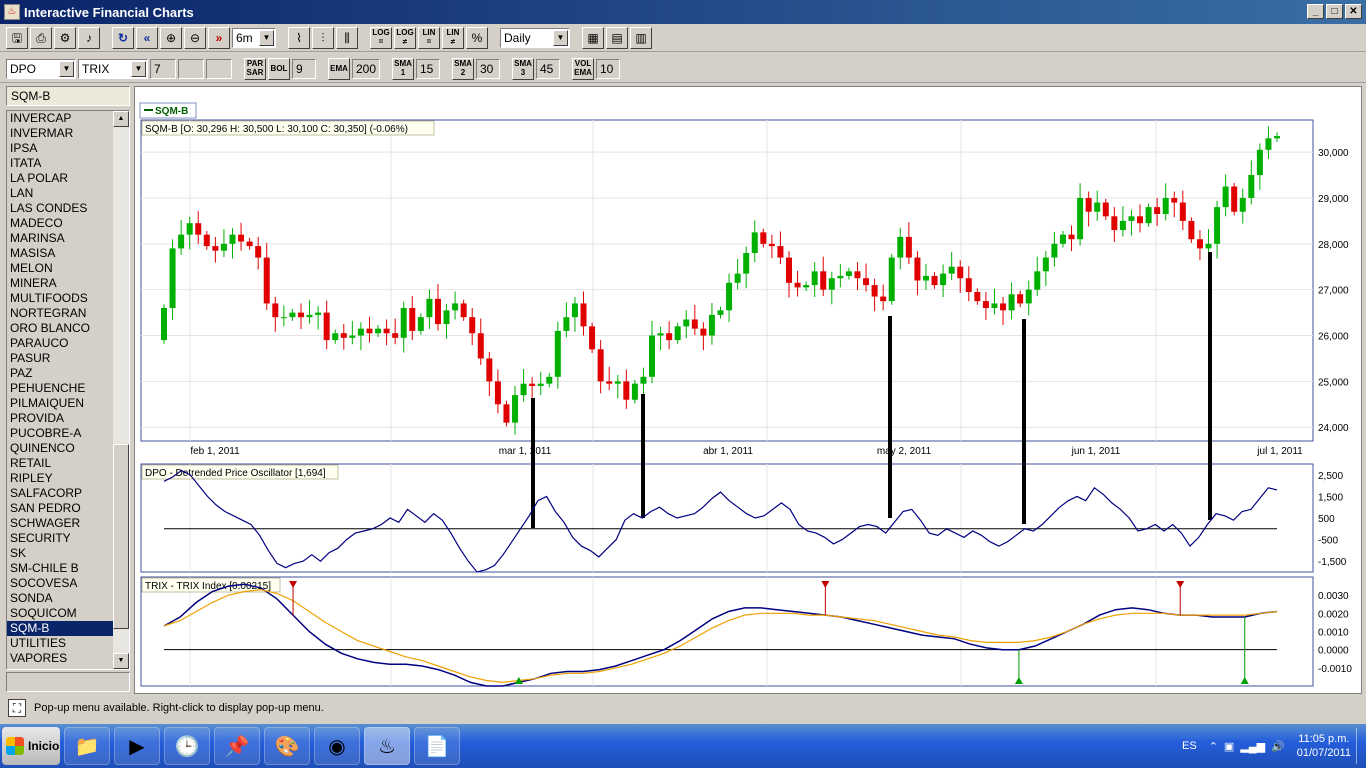 This screenshot has height=768, width=1366. What do you see at coordinates (323, 37) in the screenshot?
I see `bar-chart-icon: ⫶` at bounding box center [323, 37].